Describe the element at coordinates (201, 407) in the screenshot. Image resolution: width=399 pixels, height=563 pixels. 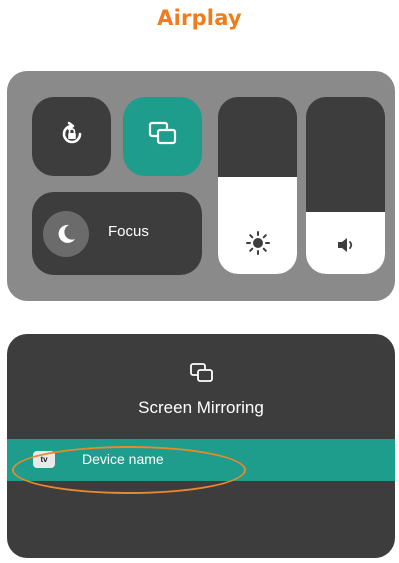
I see `sheet-title: Screen Mirroring` at that location.